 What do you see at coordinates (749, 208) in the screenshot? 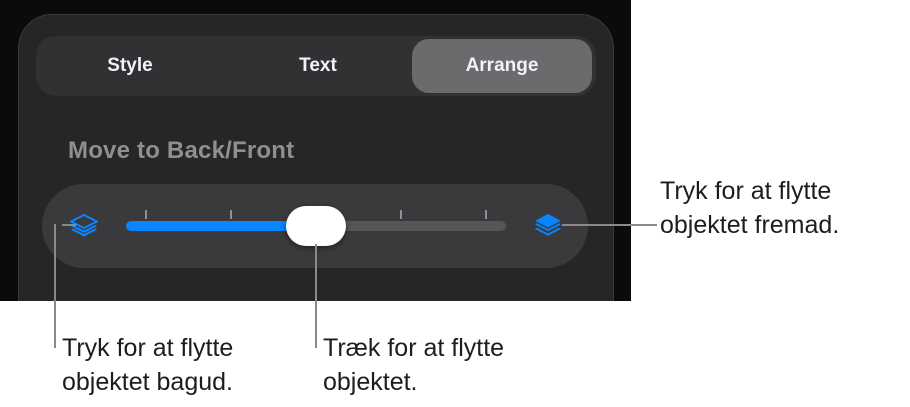
I see `front-callout: Tryk for at flytte objektet fremad.` at bounding box center [749, 208].